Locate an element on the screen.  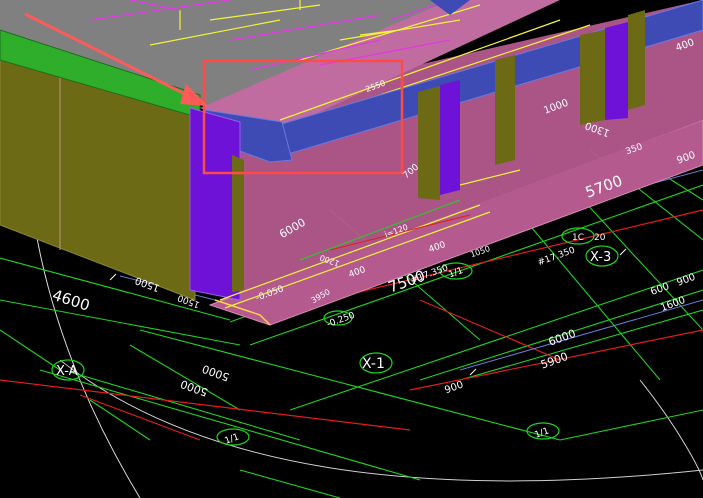
plan-arc-right is located at coordinates (671, 430).